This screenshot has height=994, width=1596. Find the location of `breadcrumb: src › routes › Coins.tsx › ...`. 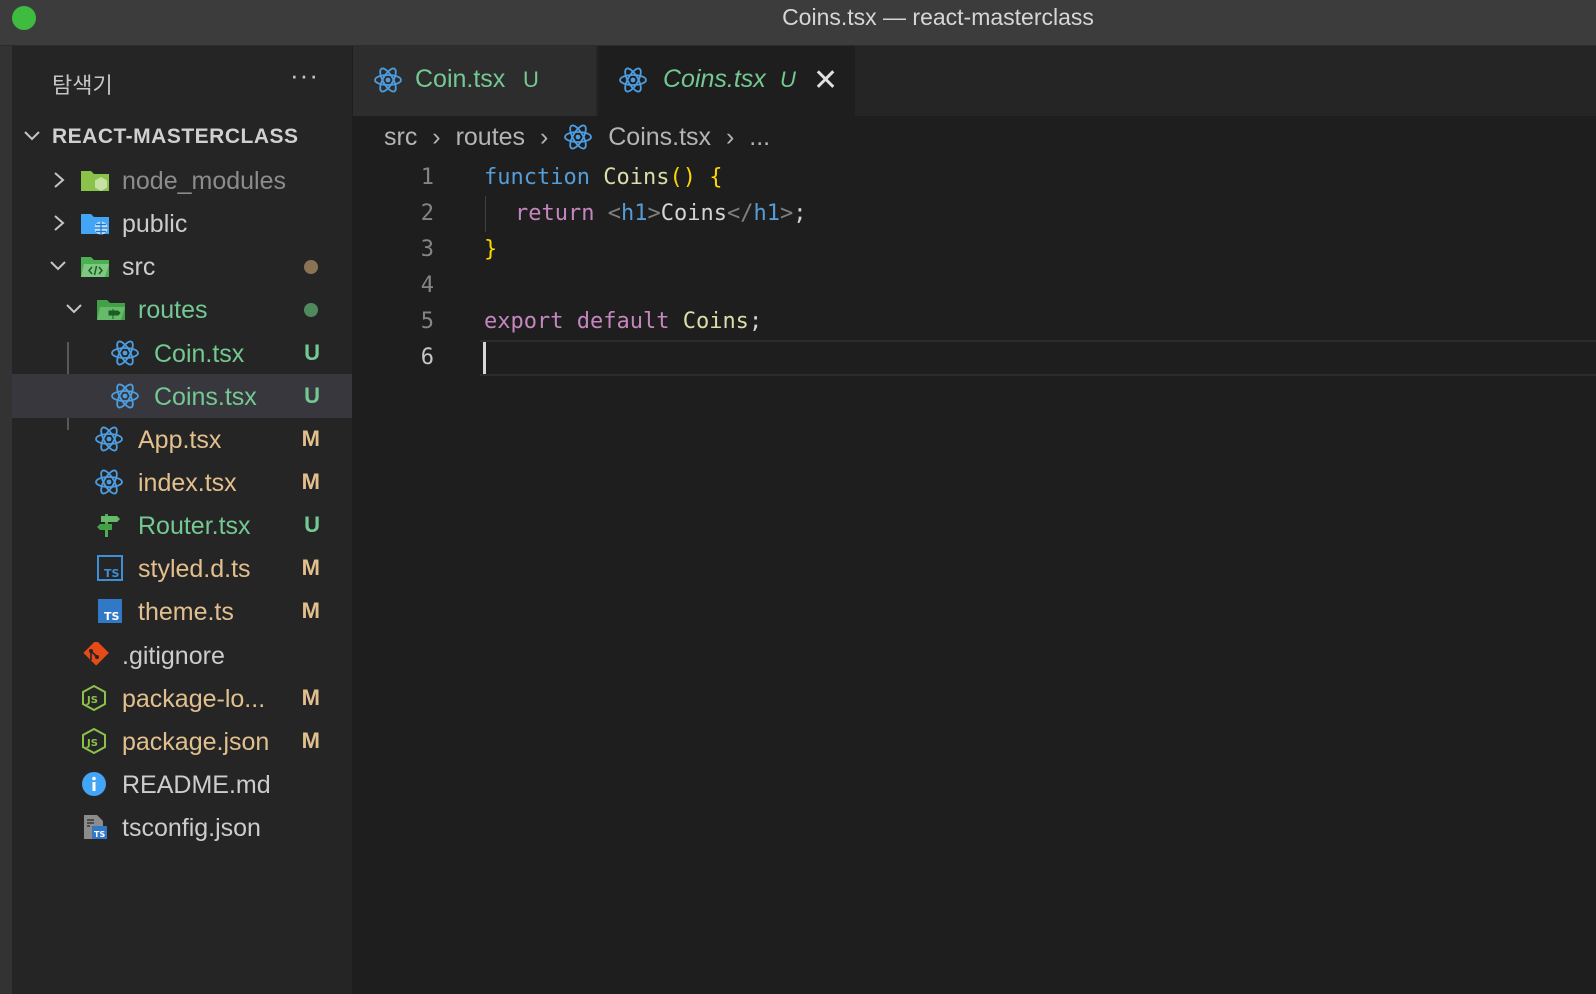

breadcrumb: src › routes › Coins.tsx › ... is located at coordinates (577, 140).